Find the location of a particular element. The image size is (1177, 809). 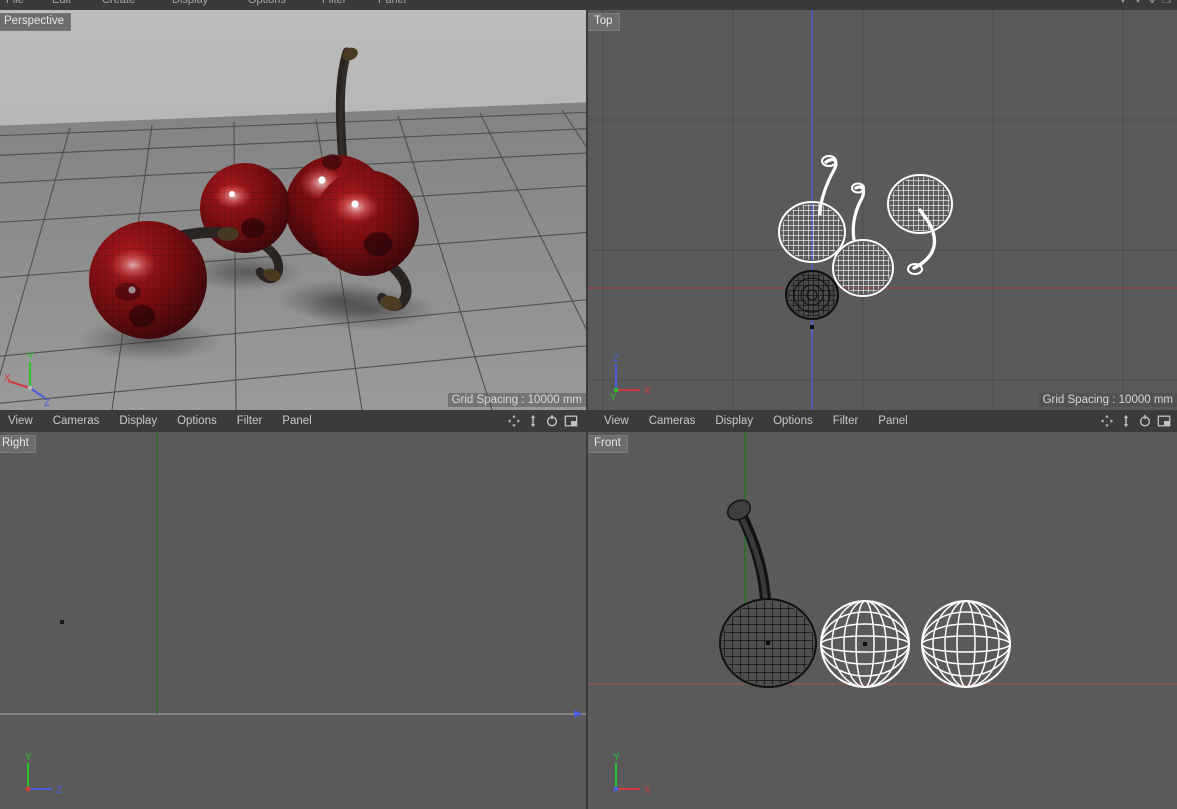

app-menu-item-panel: Panel is located at coordinates (392, 3).